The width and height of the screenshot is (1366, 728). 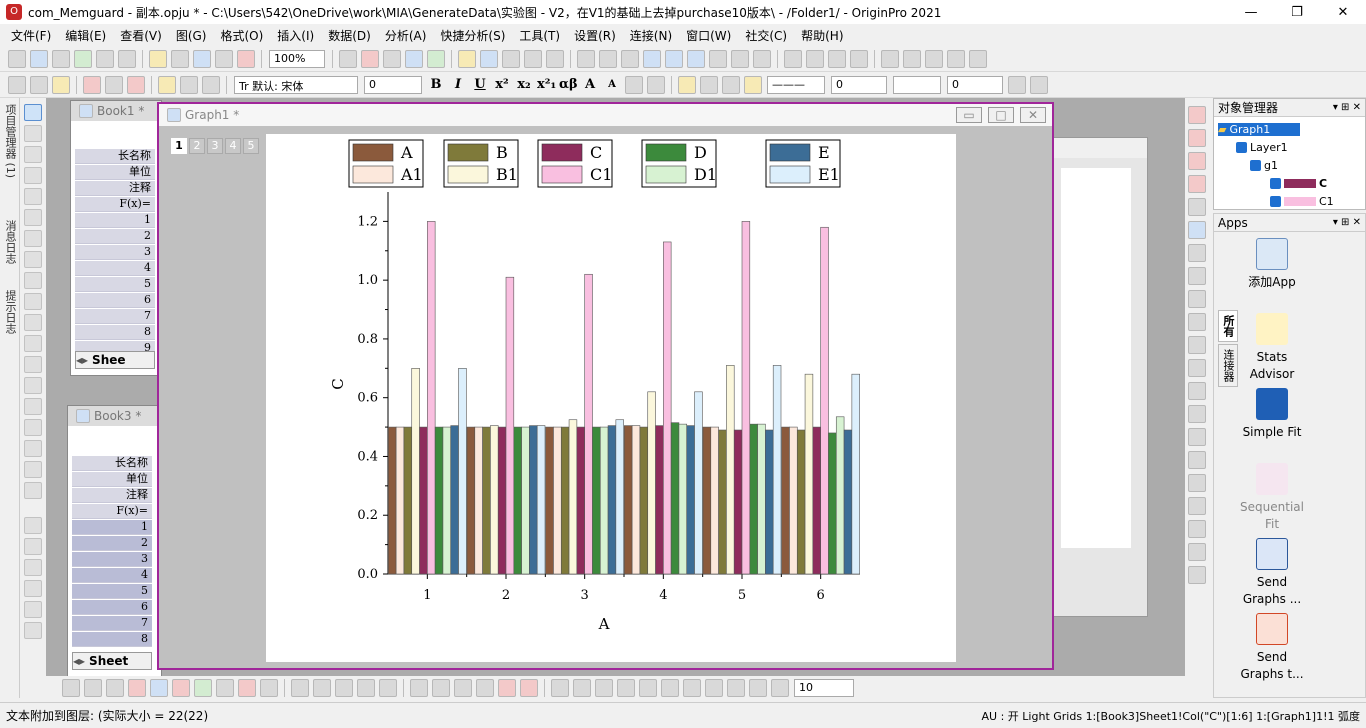 What do you see at coordinates (533, 58) in the screenshot?
I see `messages-icon` at bounding box center [533, 58].